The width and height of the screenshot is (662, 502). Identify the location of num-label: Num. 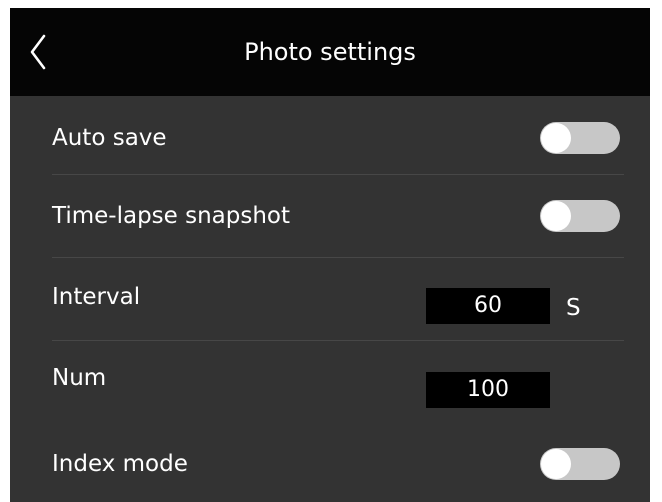
(79, 378).